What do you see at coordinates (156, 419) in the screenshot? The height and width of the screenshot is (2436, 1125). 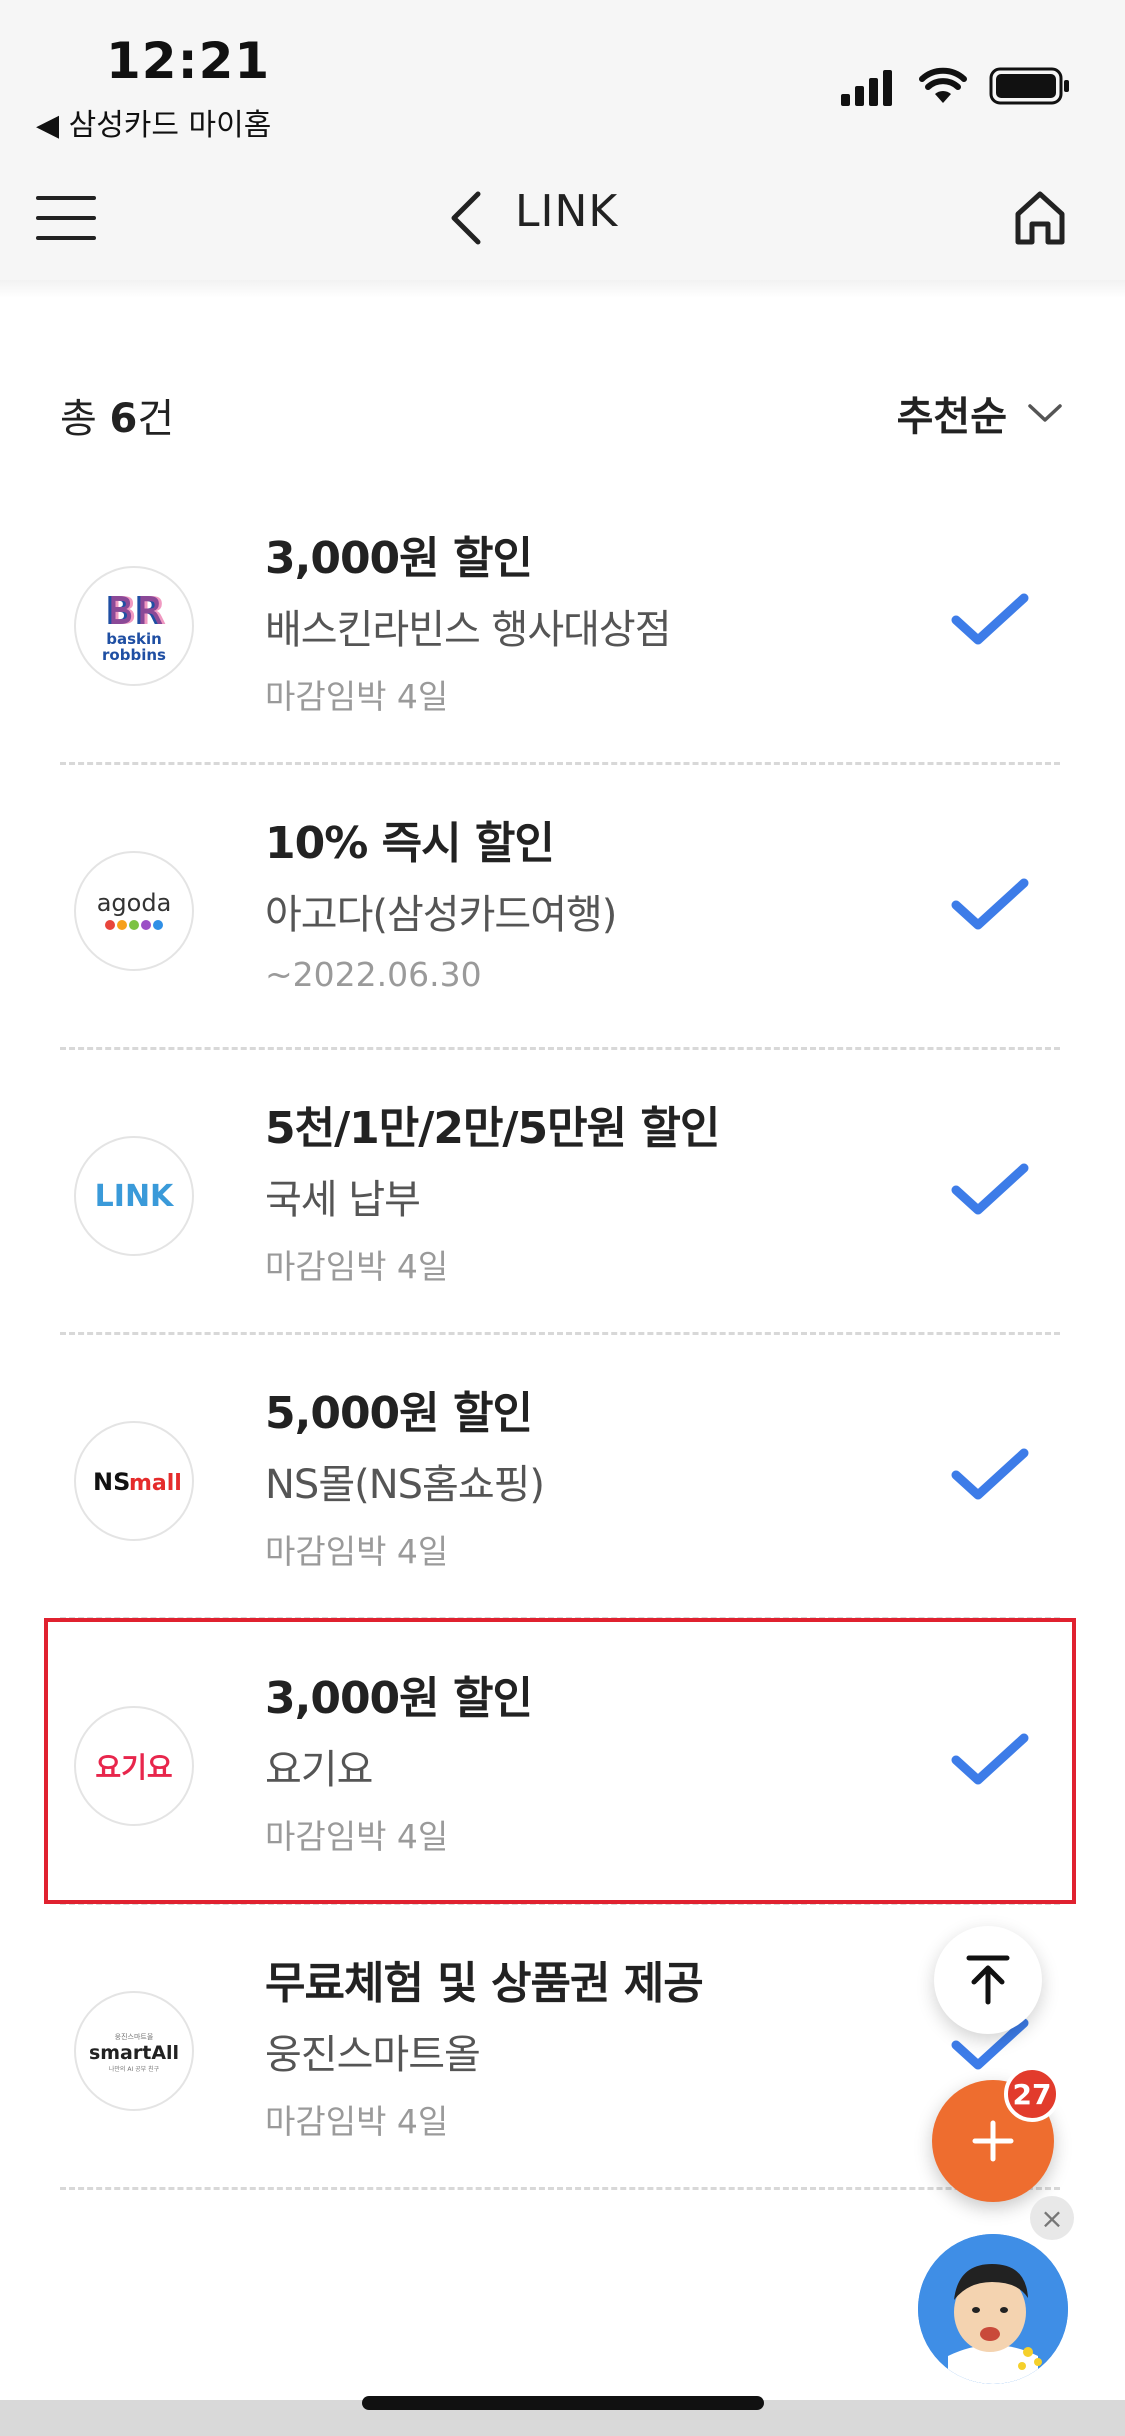 I see `count-suffix: 건` at bounding box center [156, 419].